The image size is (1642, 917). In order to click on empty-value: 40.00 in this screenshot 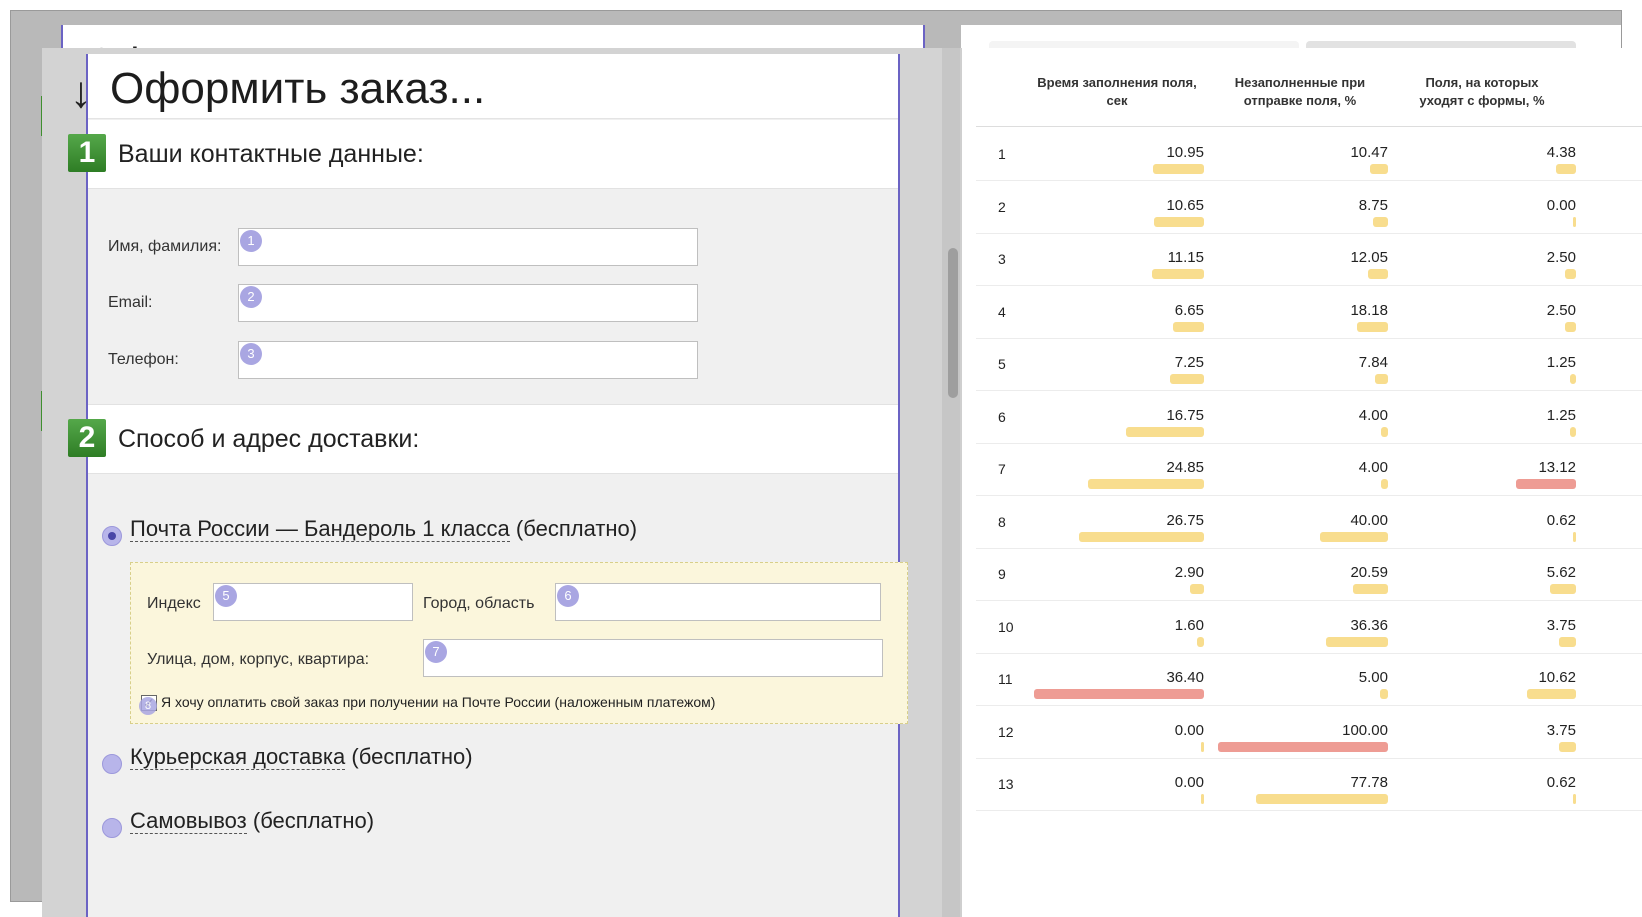, I will do `click(1369, 520)`.